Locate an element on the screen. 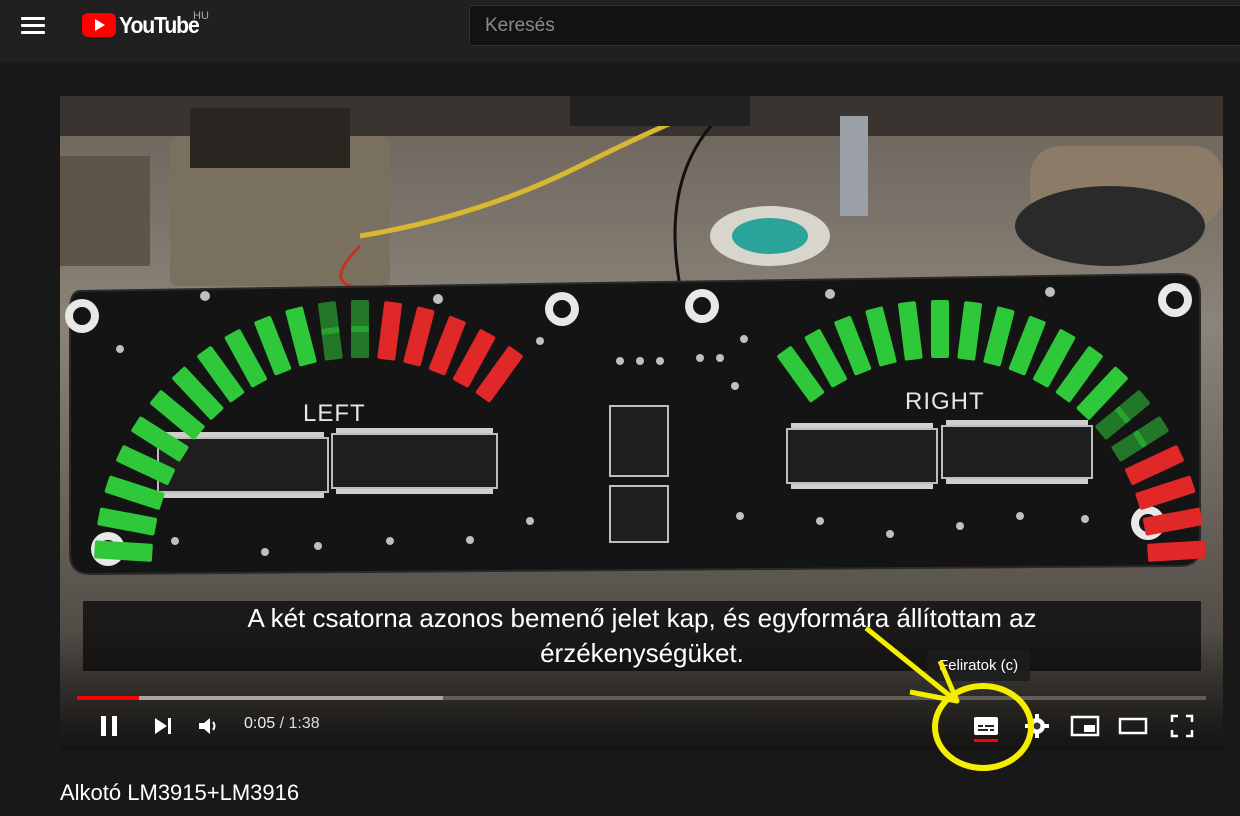  miniplayer-icon is located at coordinates (1085, 726).